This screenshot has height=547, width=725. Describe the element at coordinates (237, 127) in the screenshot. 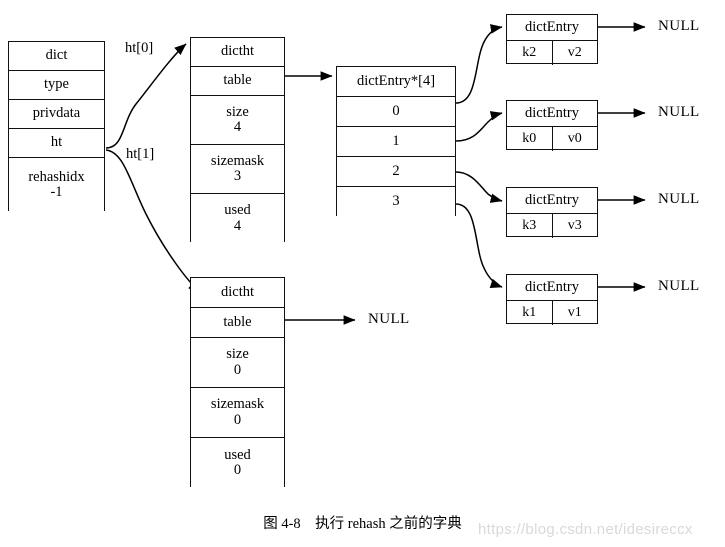

I see `ht0-field-size-value: 4` at that location.